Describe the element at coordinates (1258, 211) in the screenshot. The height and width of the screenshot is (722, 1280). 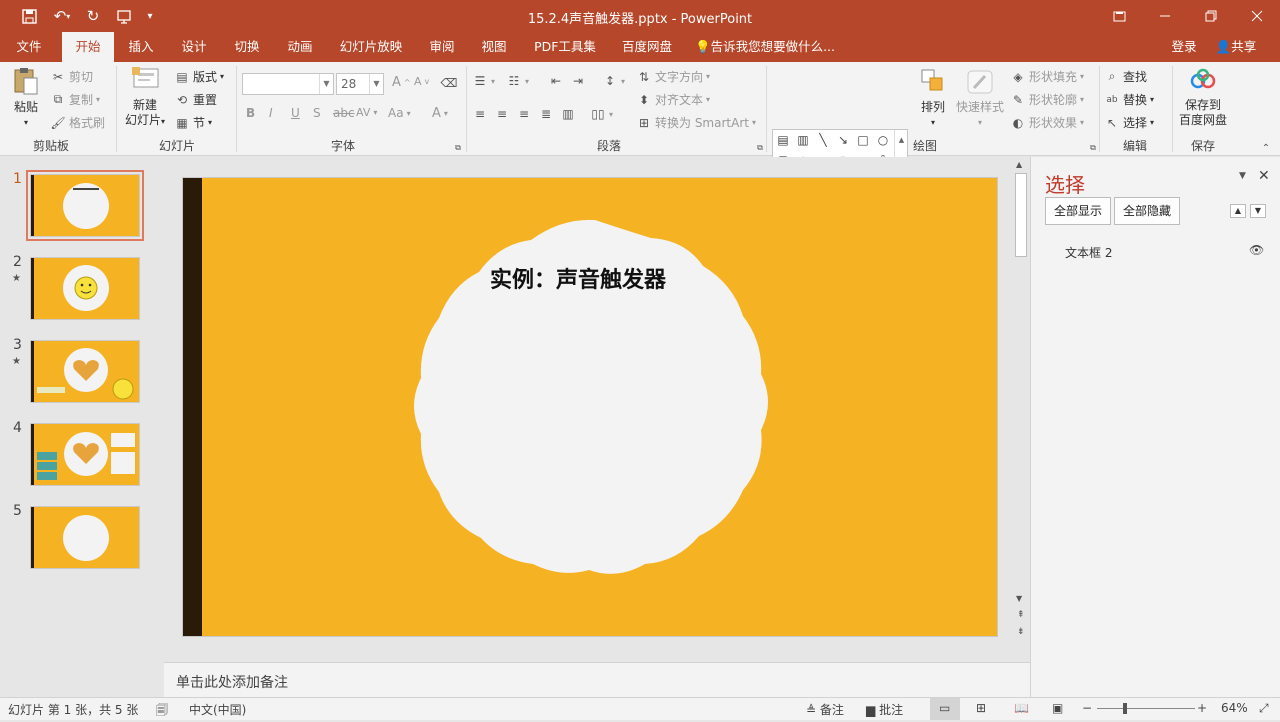
I see `send-backward-icon: ▼` at that location.